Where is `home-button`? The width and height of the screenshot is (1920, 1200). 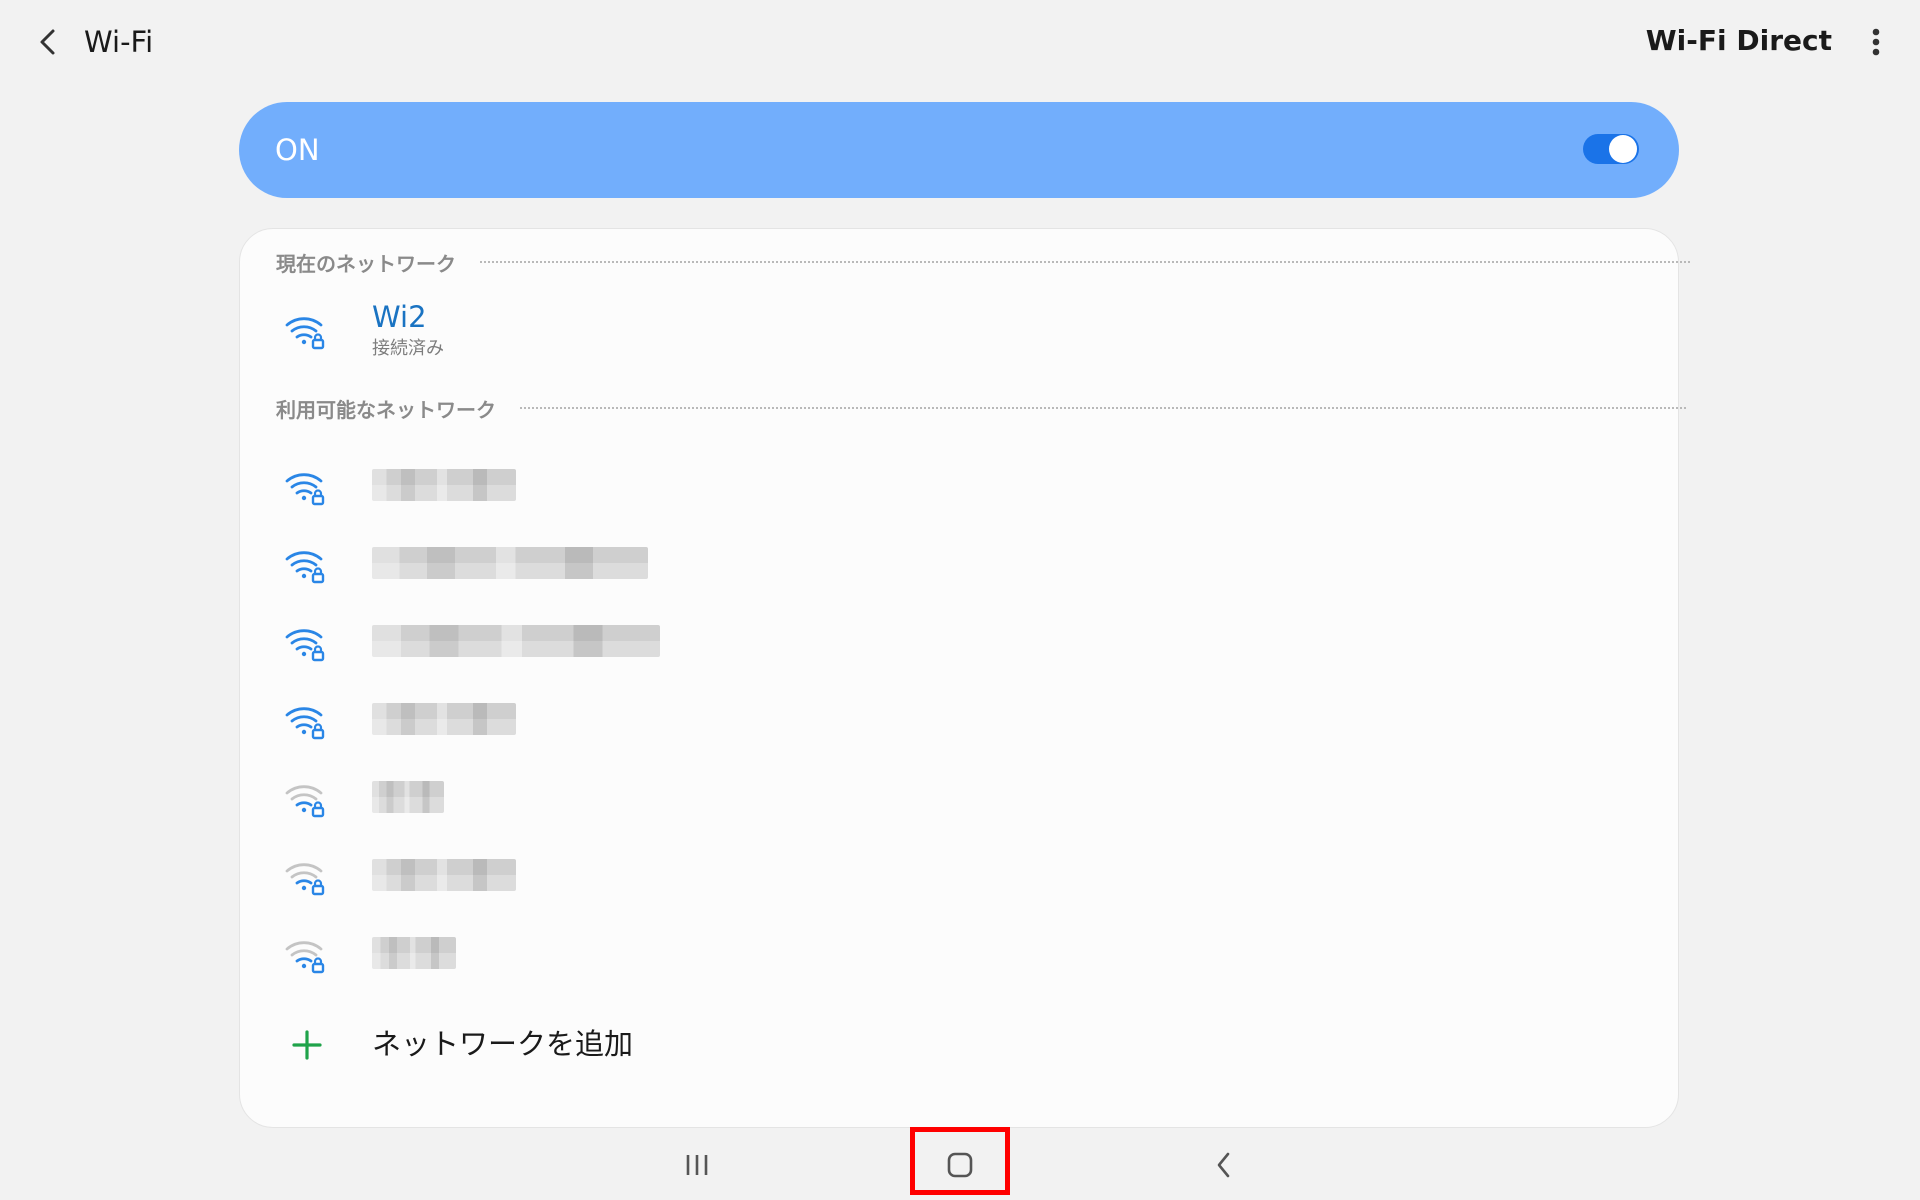
home-button is located at coordinates (960, 1165).